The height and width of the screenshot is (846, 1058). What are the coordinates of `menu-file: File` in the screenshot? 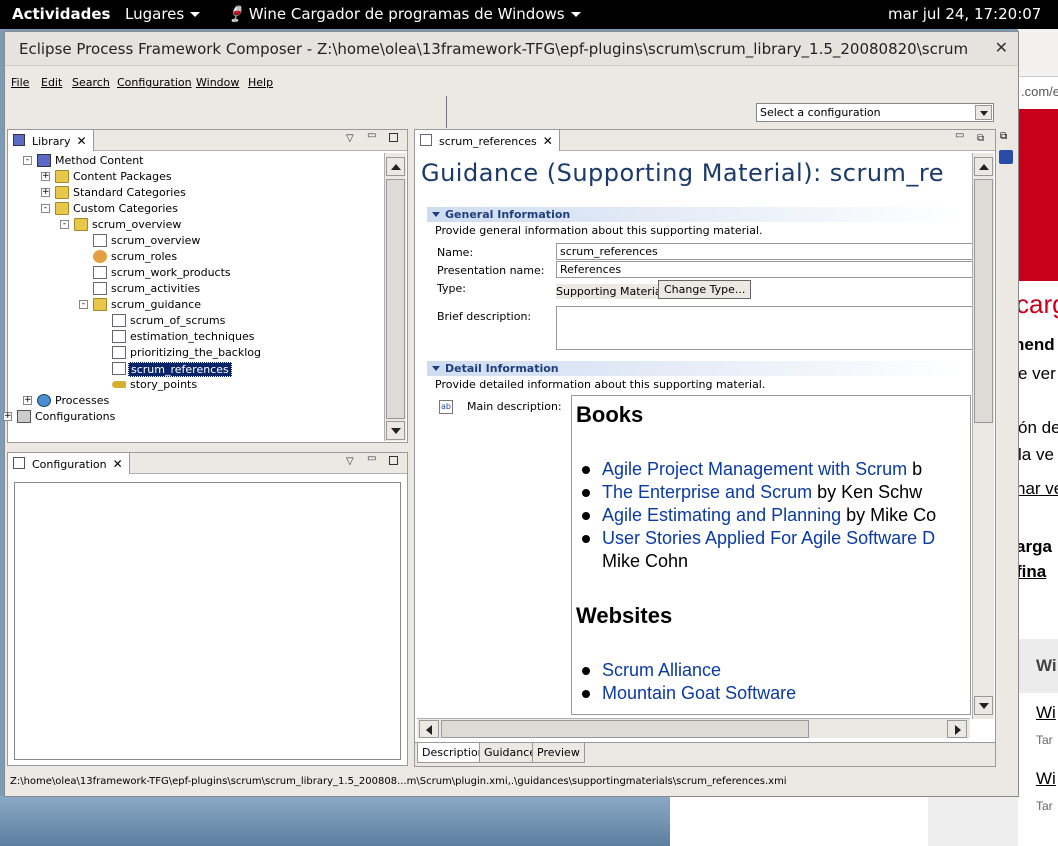 It's located at (20, 82).